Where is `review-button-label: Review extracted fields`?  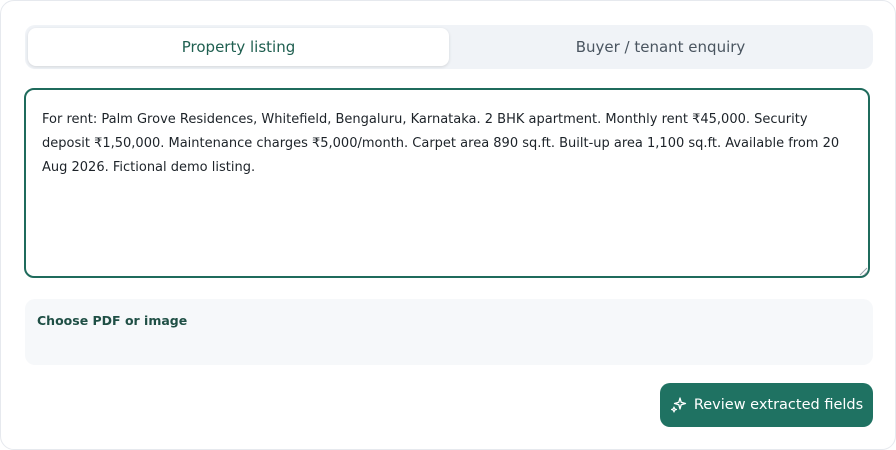
review-button-label: Review extracted fields is located at coordinates (778, 405).